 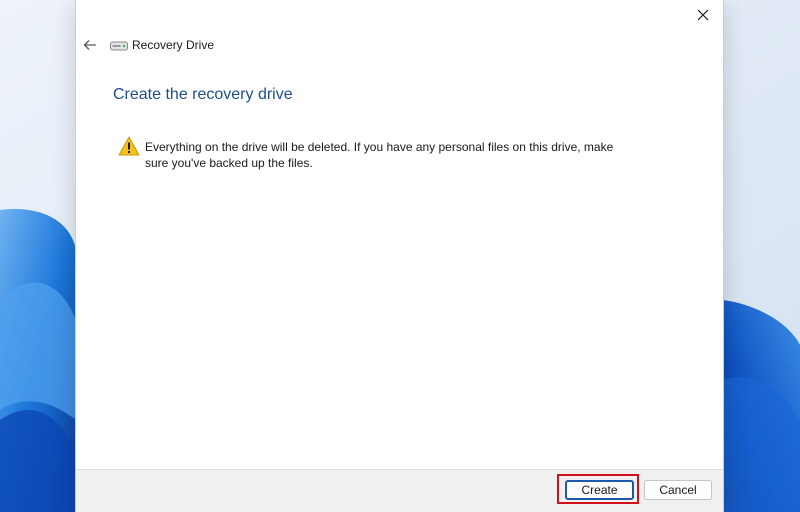 I want to click on back-arrow-icon, so click(x=89, y=45).